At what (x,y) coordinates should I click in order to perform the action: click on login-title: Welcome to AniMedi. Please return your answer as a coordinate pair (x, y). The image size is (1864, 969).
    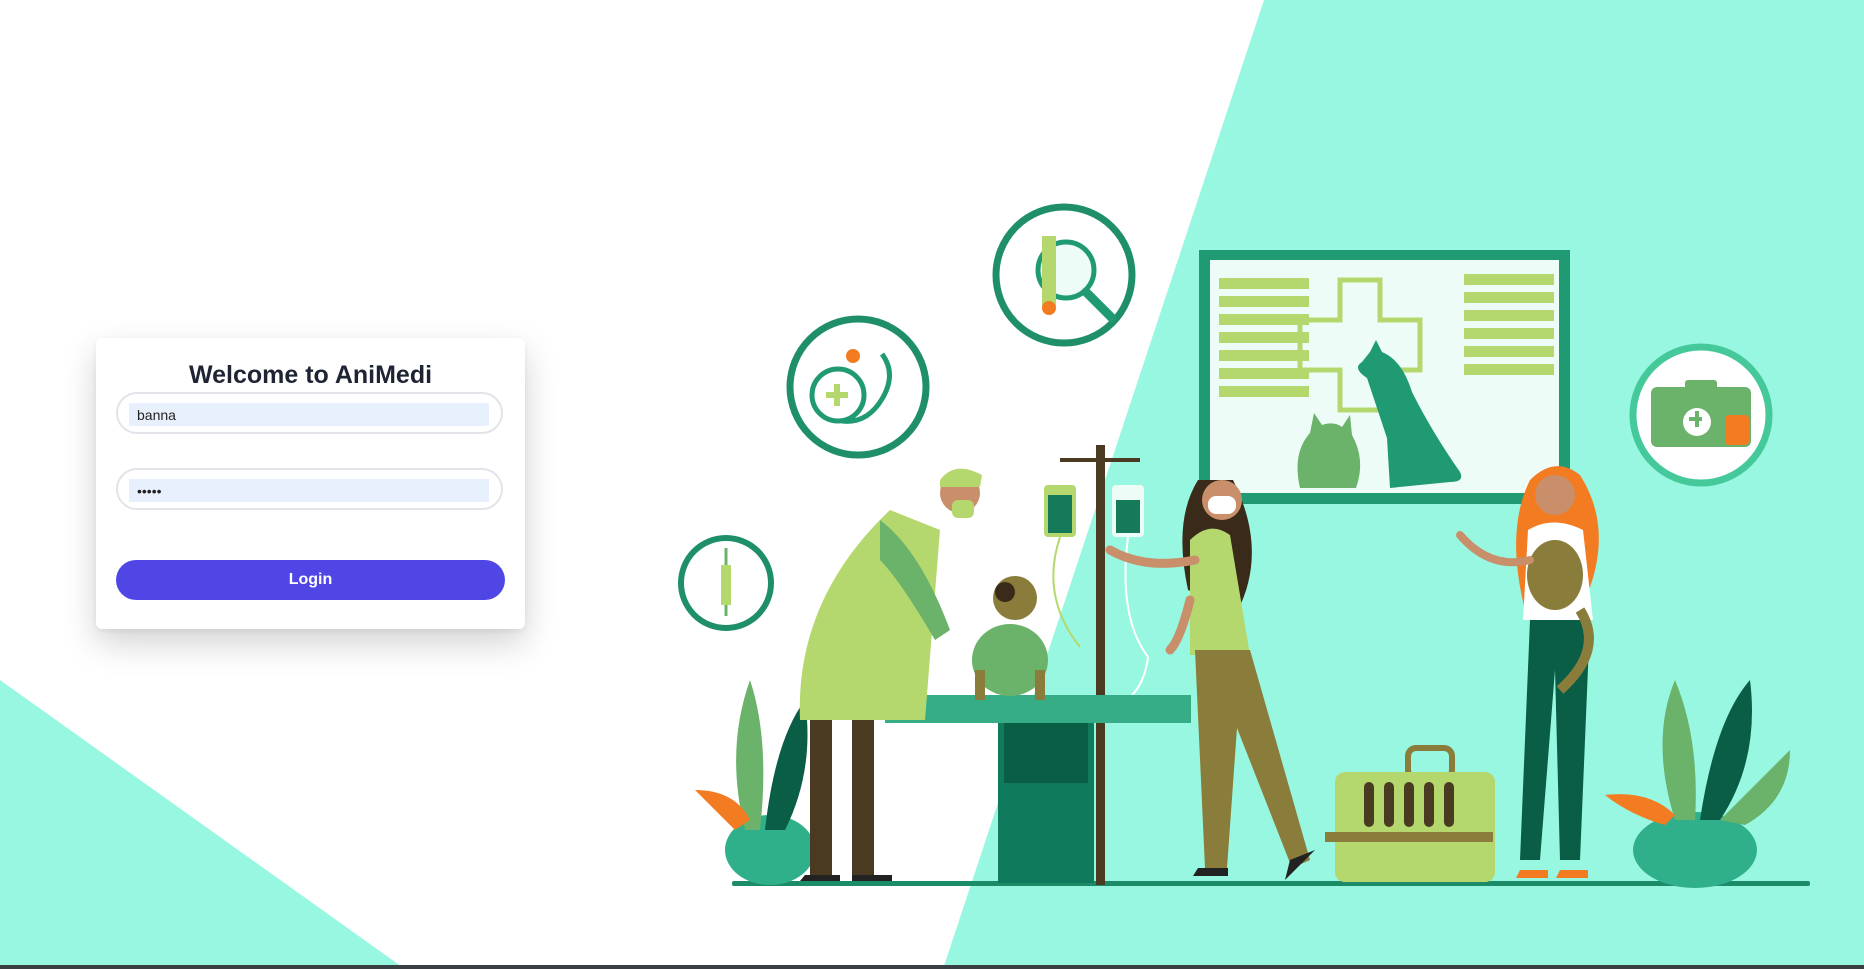
    Looking at the image, I should click on (310, 375).